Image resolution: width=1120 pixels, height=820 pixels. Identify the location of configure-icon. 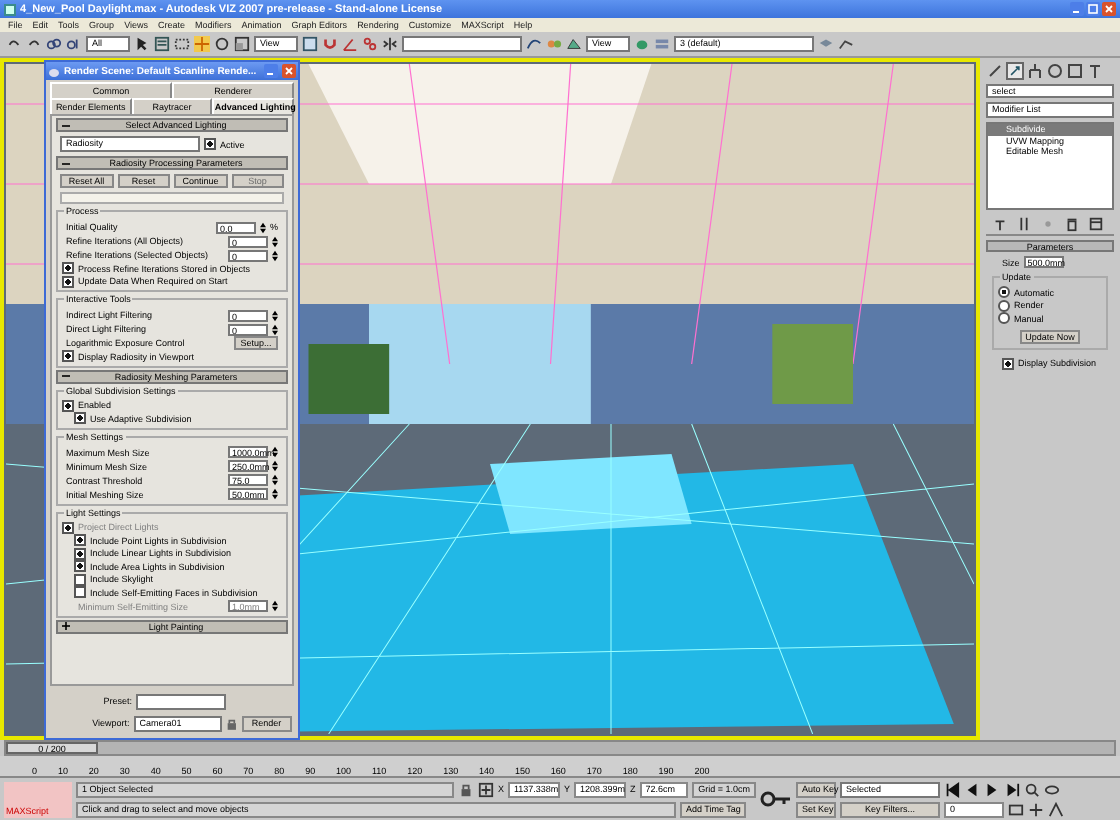
(1096, 224).